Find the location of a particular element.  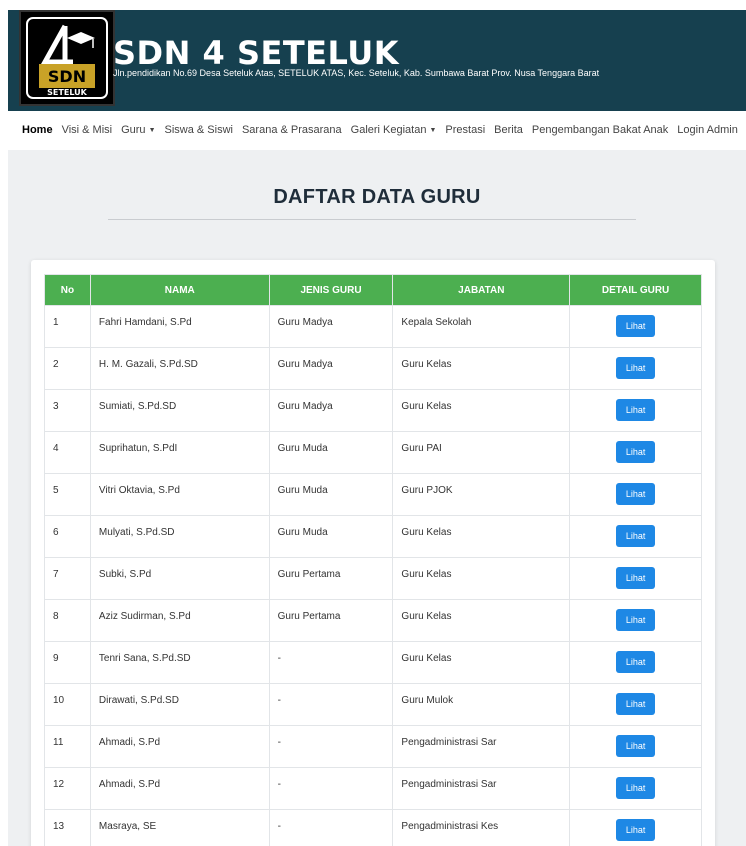

cell-no: 4 is located at coordinates (67, 452).